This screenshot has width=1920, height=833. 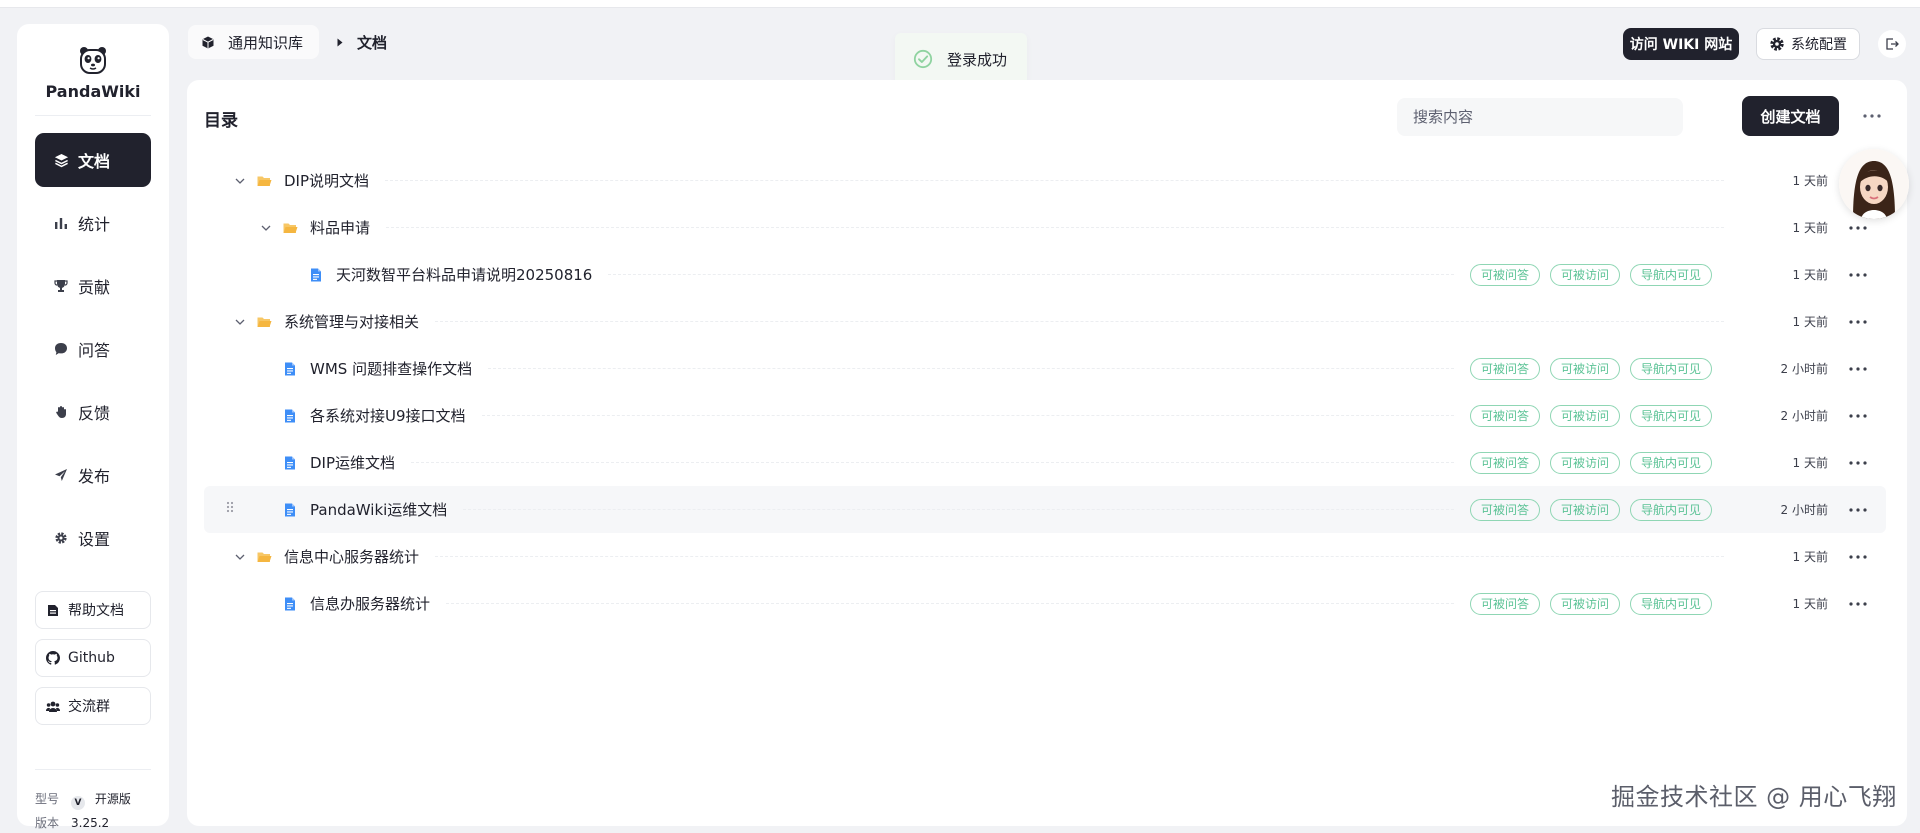 What do you see at coordinates (1045, 227) in the screenshot?
I see `folder-row: 料品申请 1 天前` at bounding box center [1045, 227].